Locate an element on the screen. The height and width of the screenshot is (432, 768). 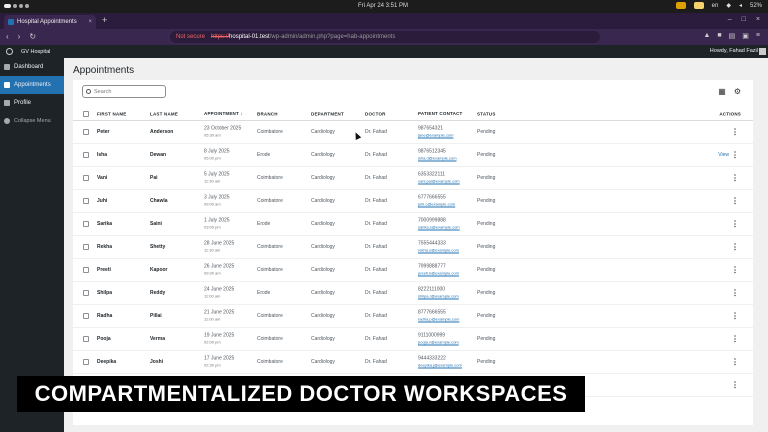
volume-icon: ◂ is located at coordinates (740, 5).